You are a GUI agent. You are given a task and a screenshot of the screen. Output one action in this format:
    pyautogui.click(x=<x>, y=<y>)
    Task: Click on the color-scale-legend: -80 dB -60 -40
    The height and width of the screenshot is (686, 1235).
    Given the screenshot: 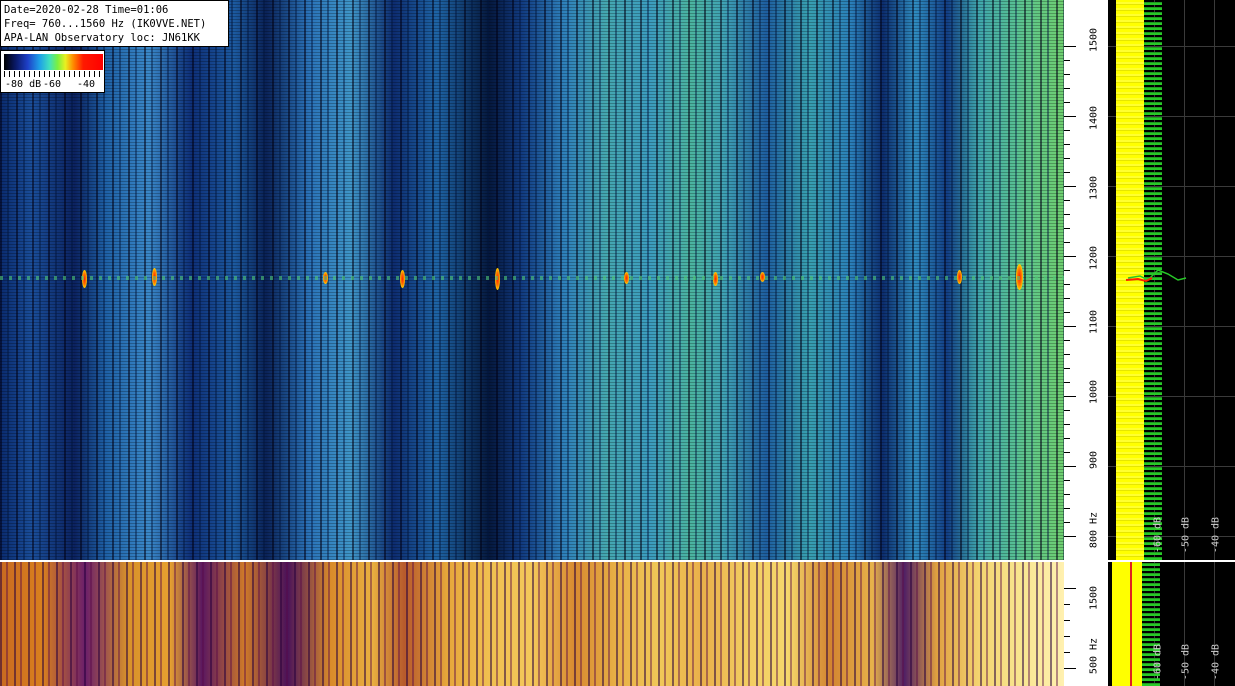 What is the action you would take?
    pyautogui.click(x=52, y=71)
    